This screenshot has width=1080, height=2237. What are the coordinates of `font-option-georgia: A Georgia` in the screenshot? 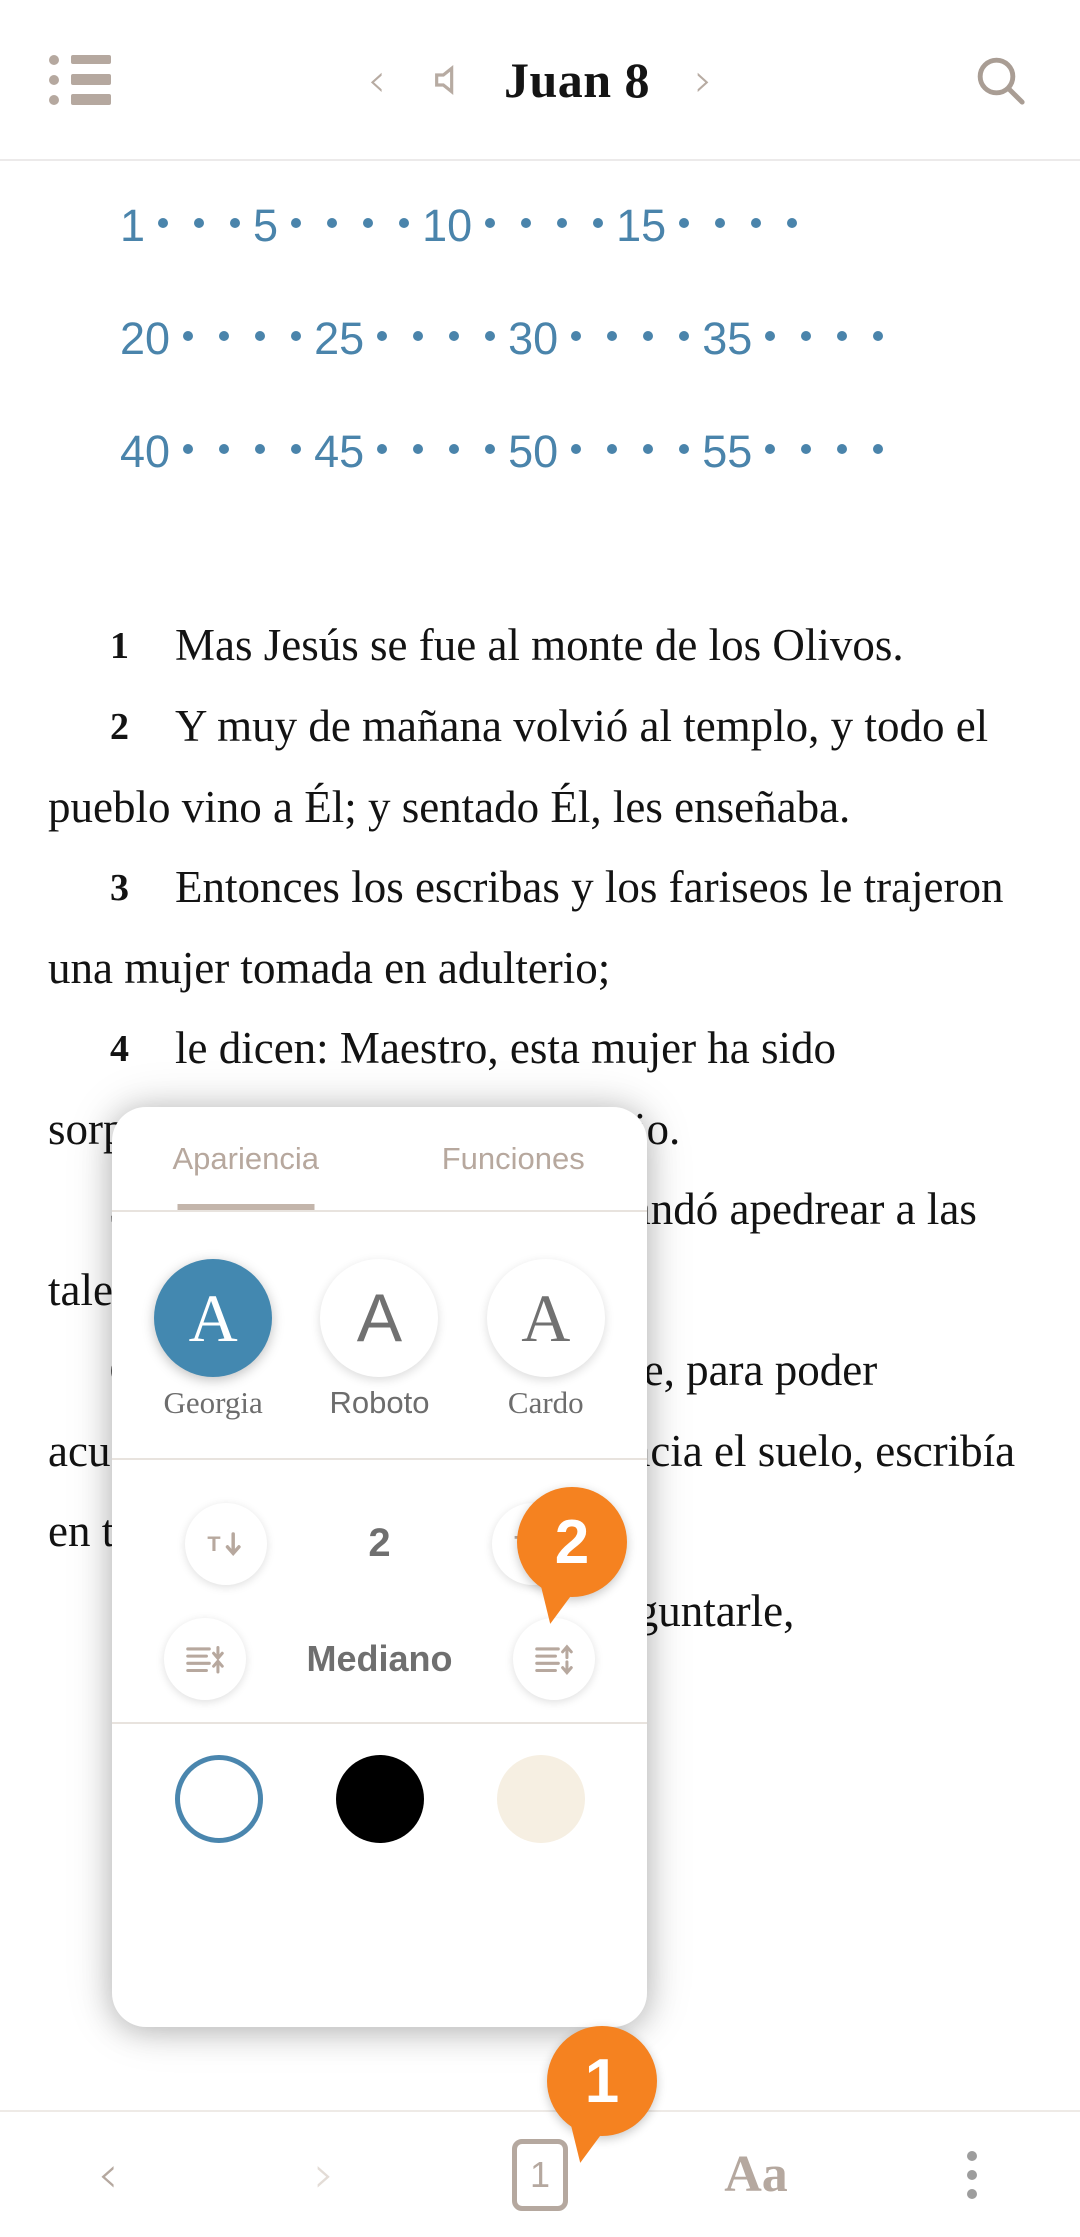 It's located at (213, 1340).